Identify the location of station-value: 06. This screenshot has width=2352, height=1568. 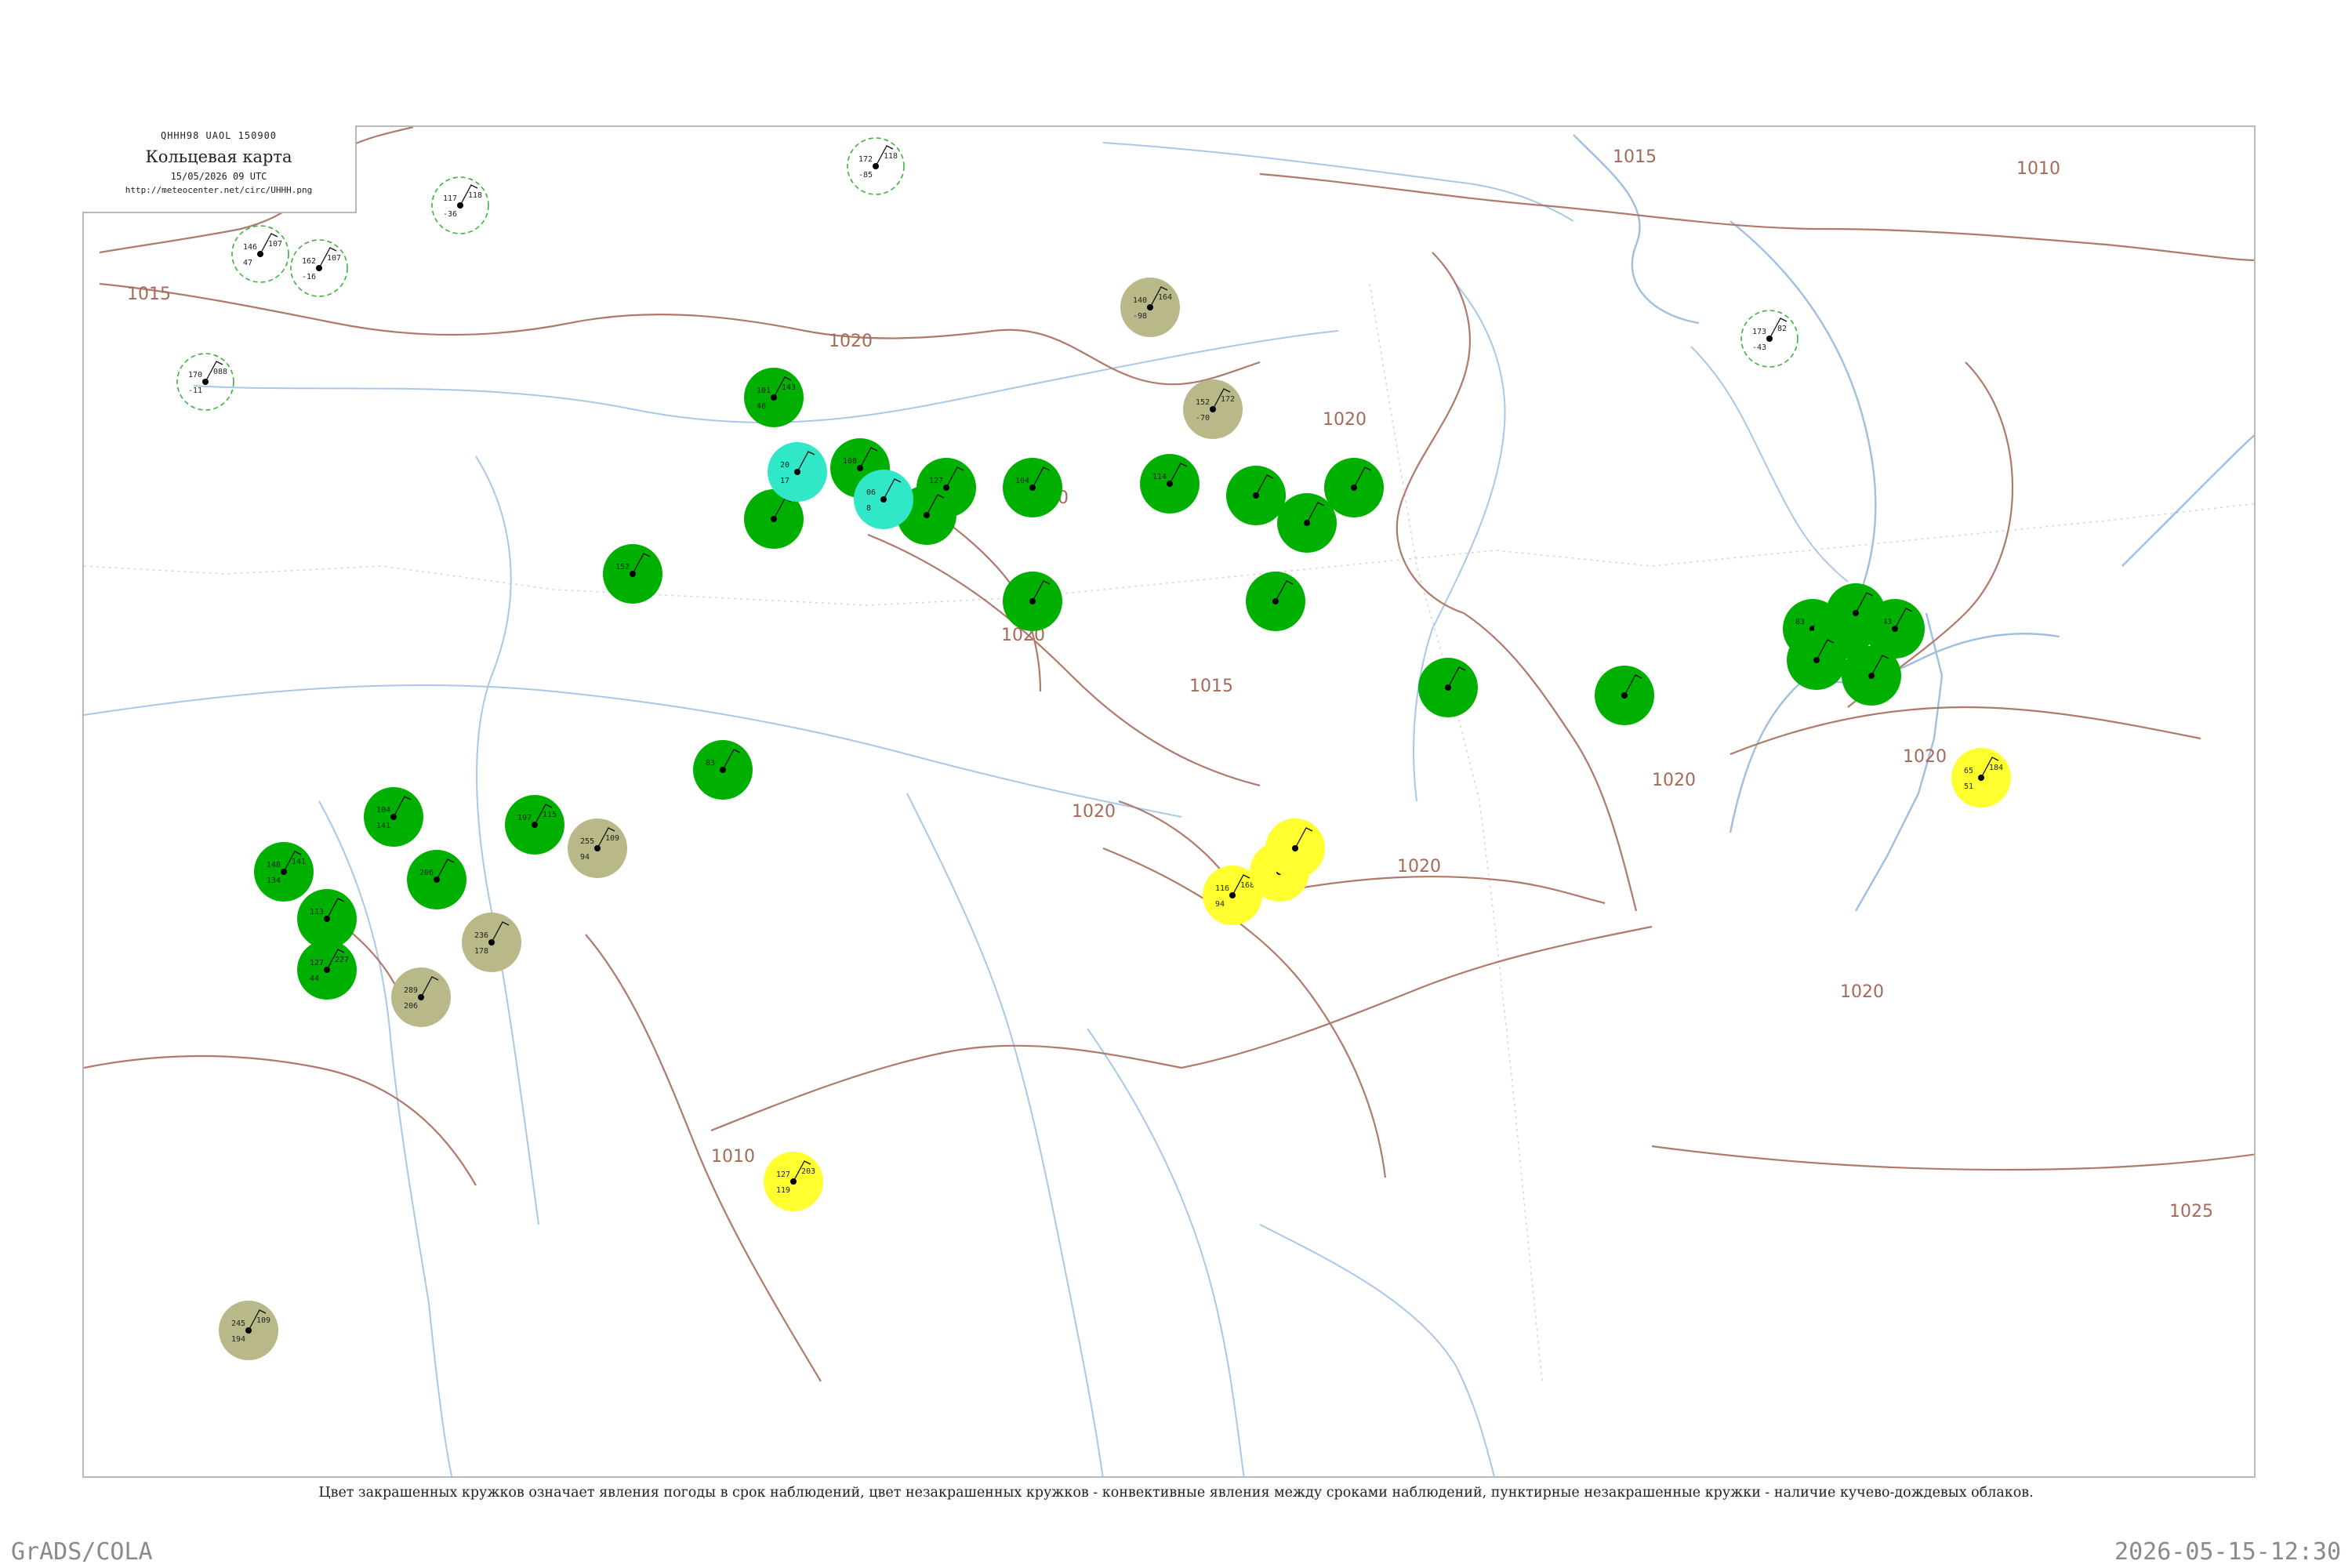
(871, 493).